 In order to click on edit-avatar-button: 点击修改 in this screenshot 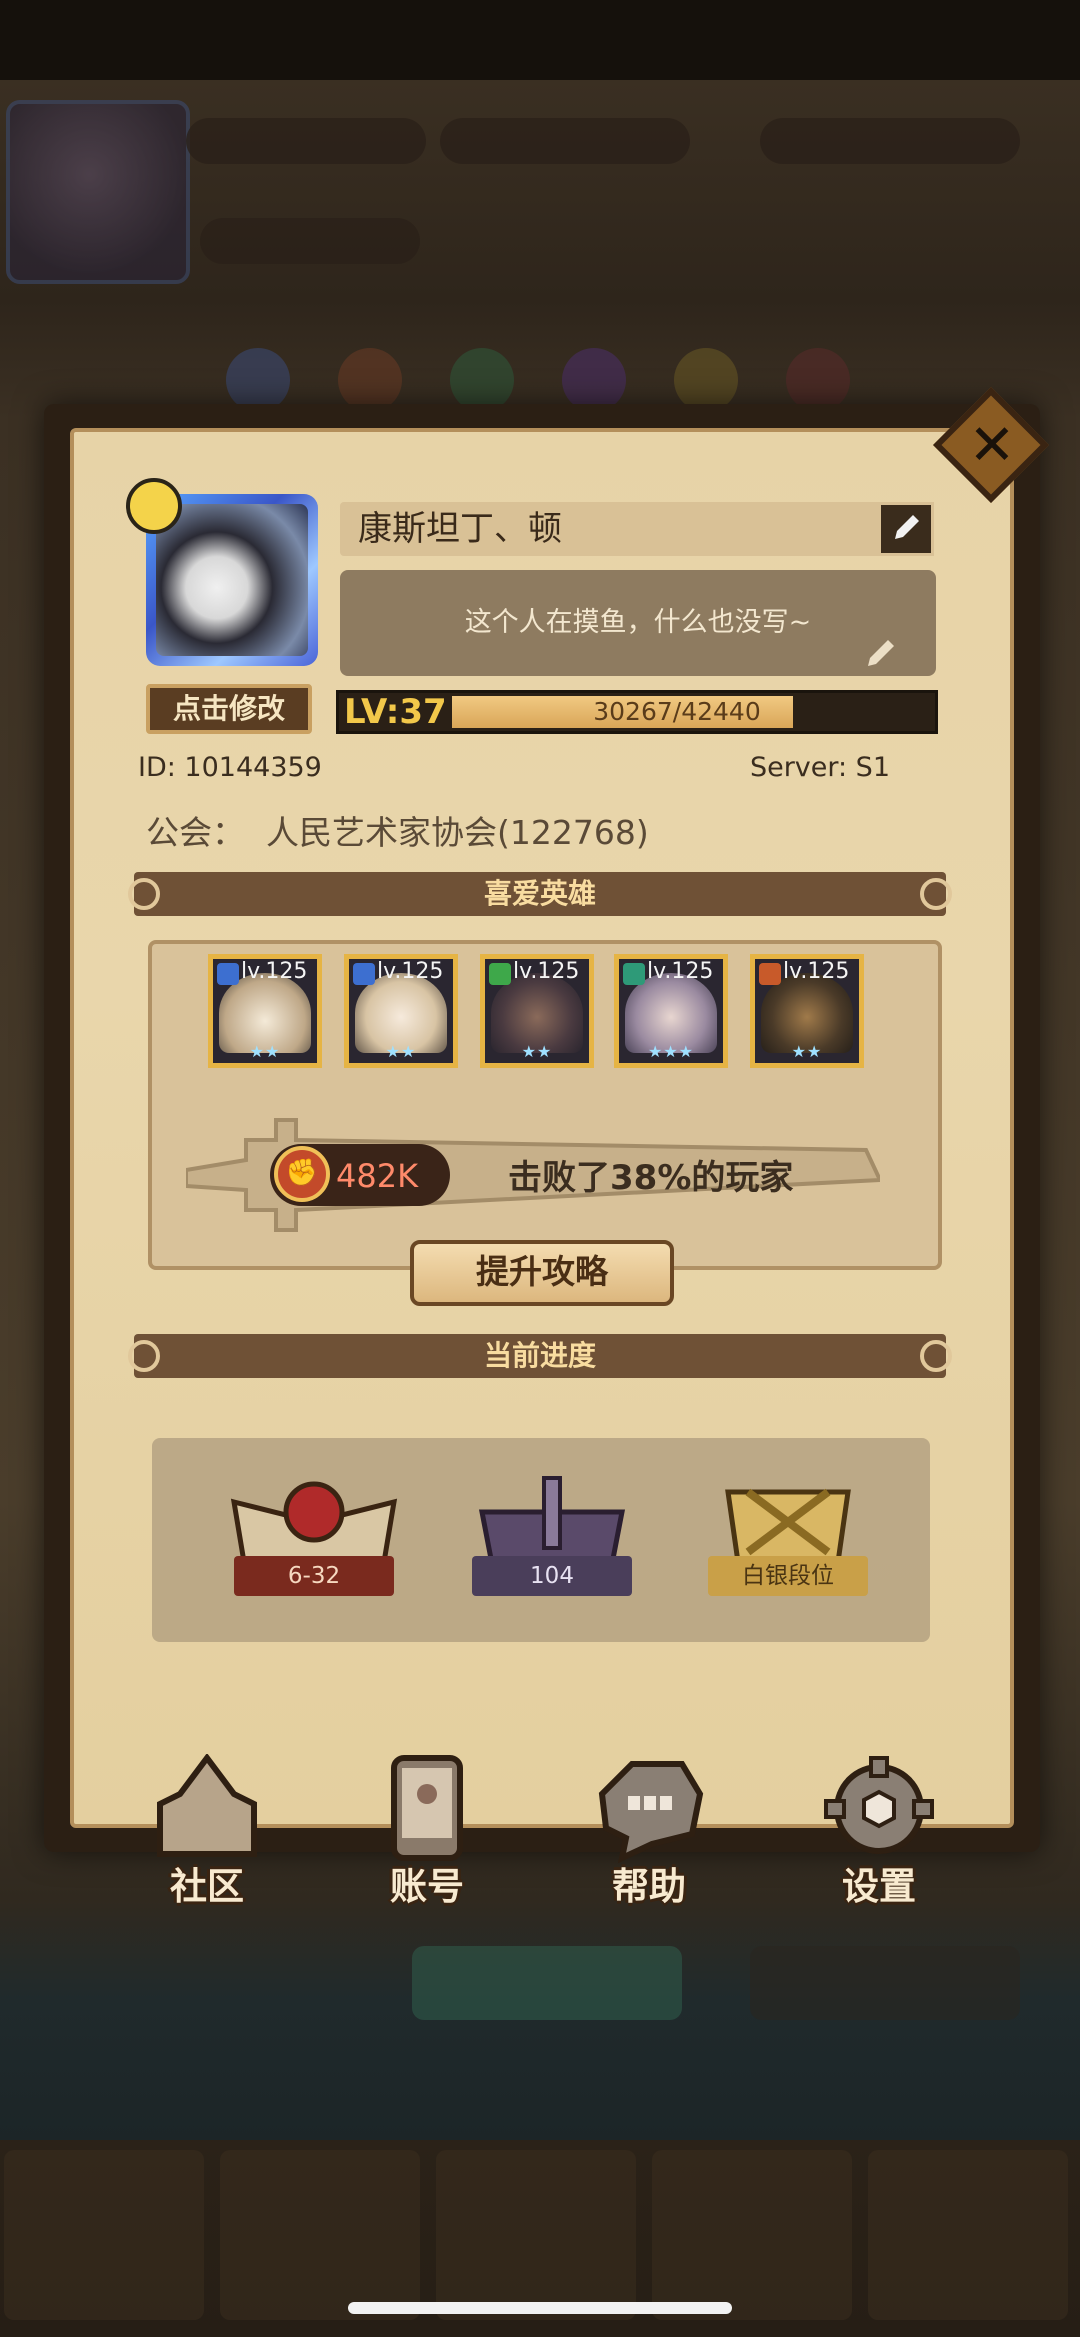, I will do `click(229, 709)`.